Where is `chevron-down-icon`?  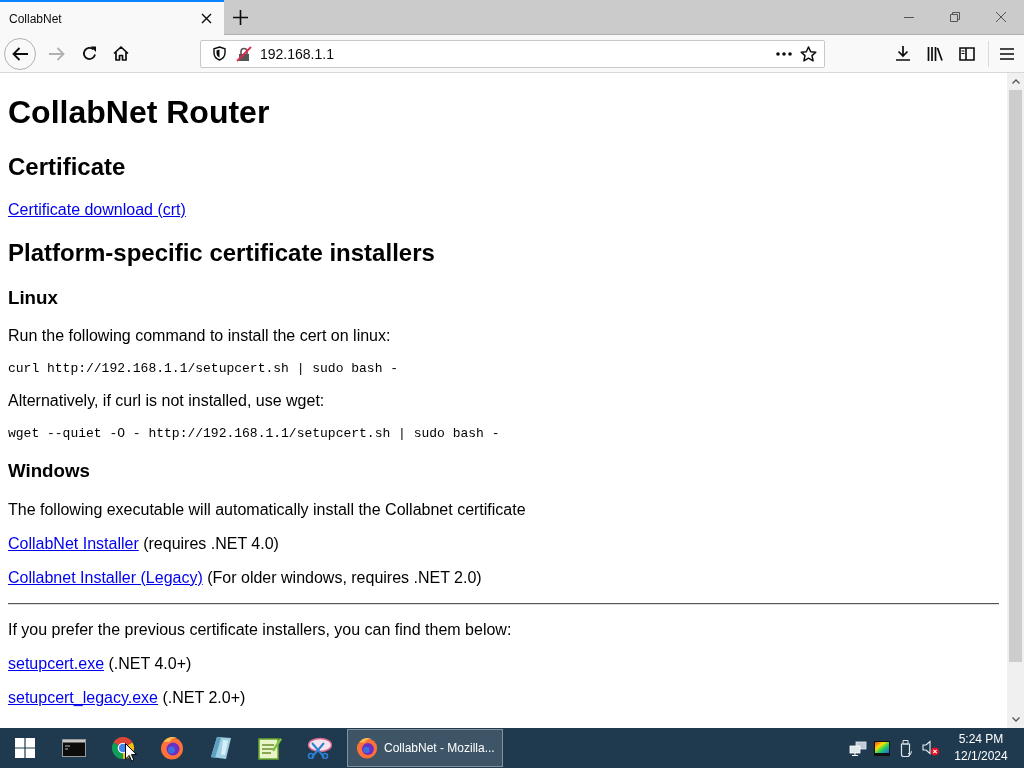 chevron-down-icon is located at coordinates (1015, 719).